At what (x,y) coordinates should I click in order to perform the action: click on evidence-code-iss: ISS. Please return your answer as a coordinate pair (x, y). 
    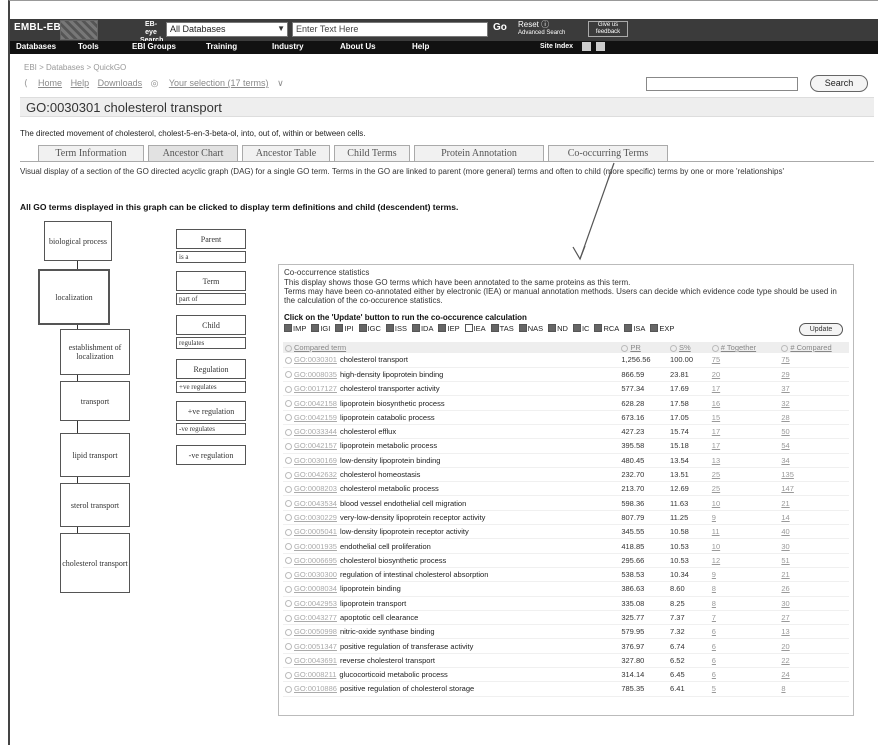
    Looking at the image, I should click on (396, 328).